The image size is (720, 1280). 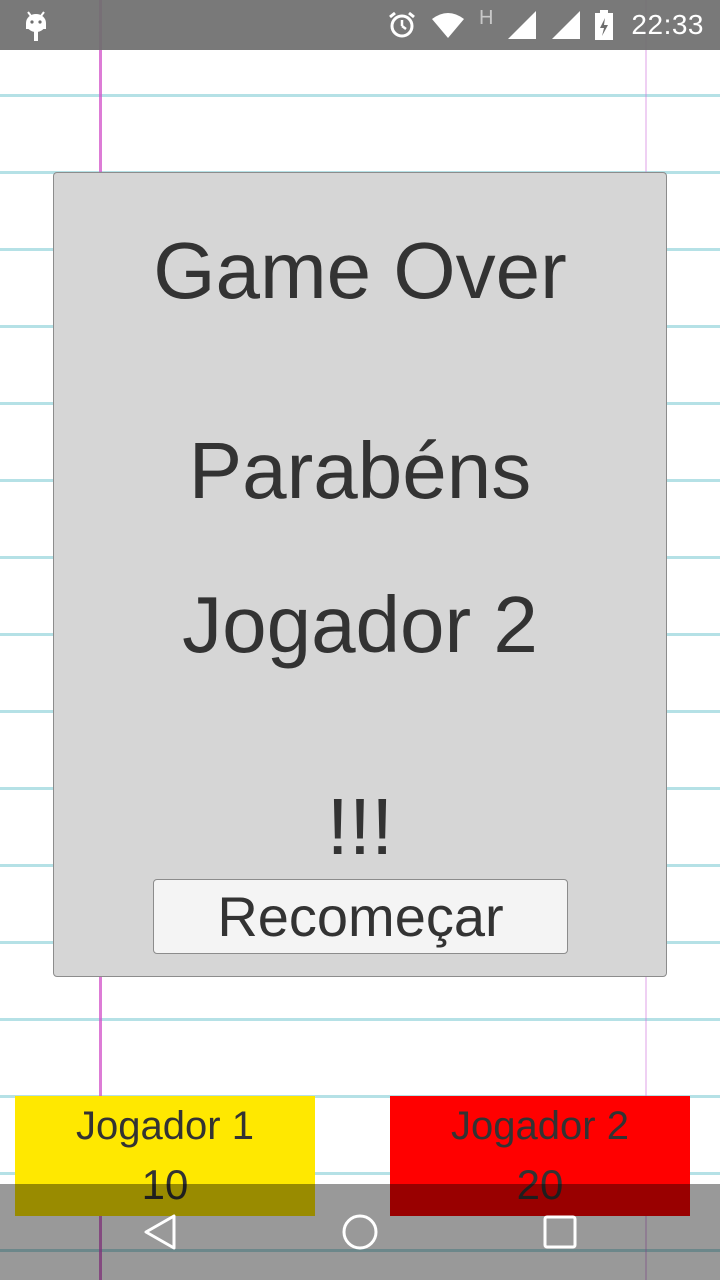 What do you see at coordinates (360, 270) in the screenshot?
I see `dialog-title: Game Over` at bounding box center [360, 270].